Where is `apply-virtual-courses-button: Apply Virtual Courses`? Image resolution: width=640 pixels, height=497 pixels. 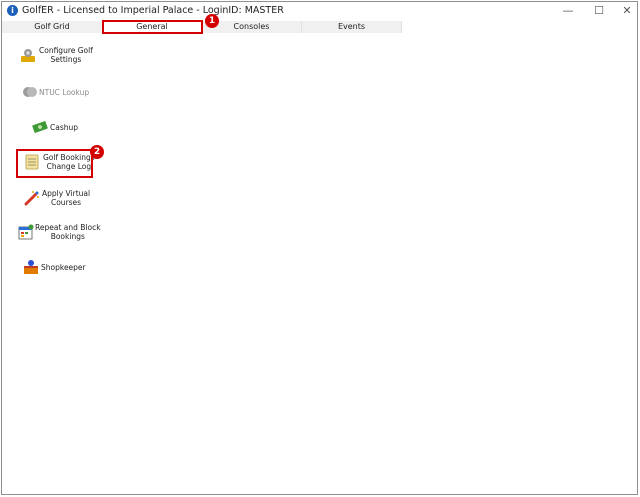 apply-virtual-courses-button: Apply Virtual Courses is located at coordinates (57, 198).